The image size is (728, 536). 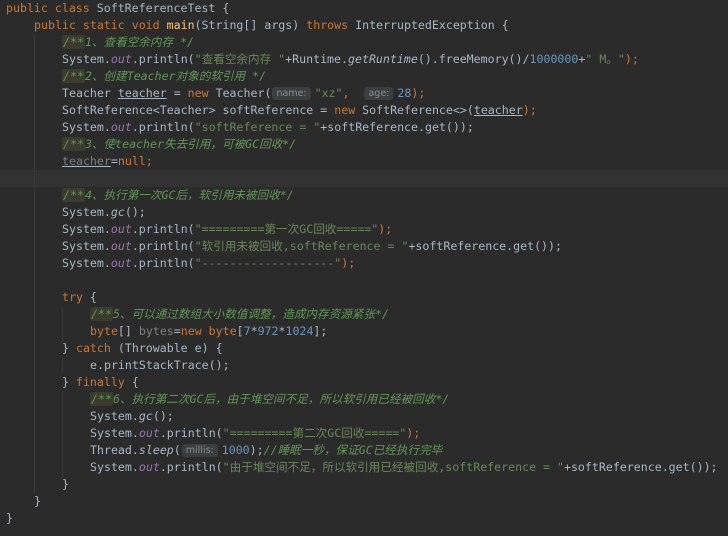 I want to click on code-token: throws, so click(x=331, y=25).